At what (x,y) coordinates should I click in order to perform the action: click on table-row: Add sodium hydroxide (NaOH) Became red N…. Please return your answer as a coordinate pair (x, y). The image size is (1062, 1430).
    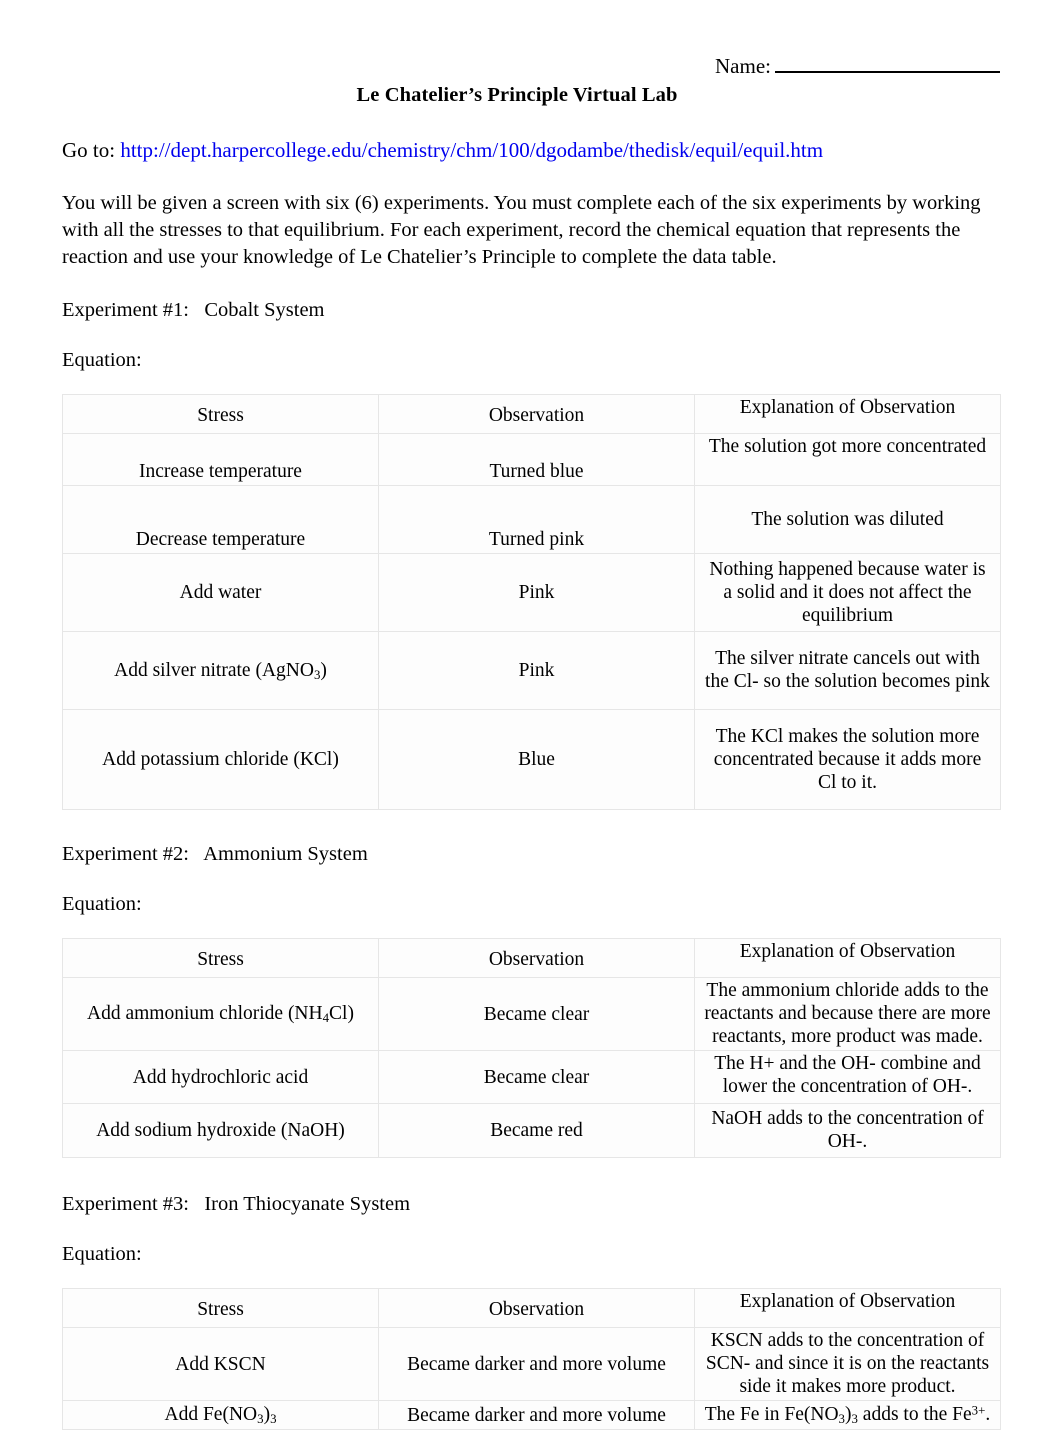
    Looking at the image, I should click on (531, 1131).